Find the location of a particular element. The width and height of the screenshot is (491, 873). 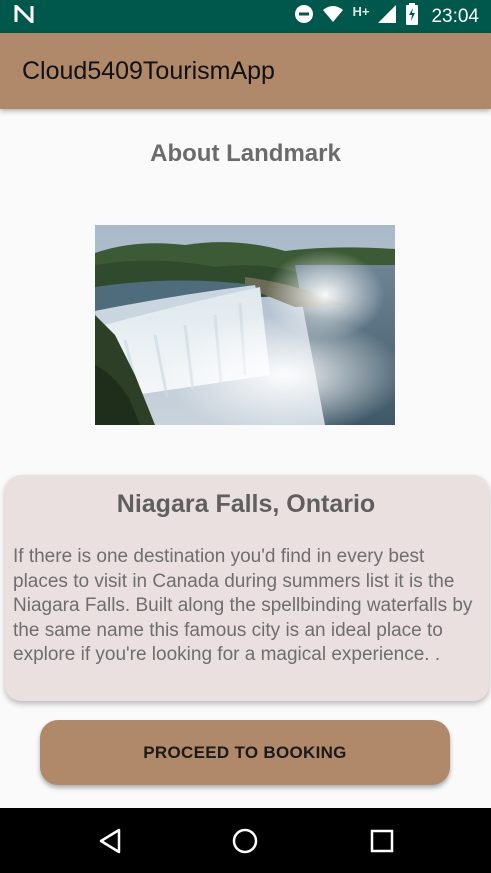

app-title: Cloud5409TourismApp is located at coordinates (148, 70).